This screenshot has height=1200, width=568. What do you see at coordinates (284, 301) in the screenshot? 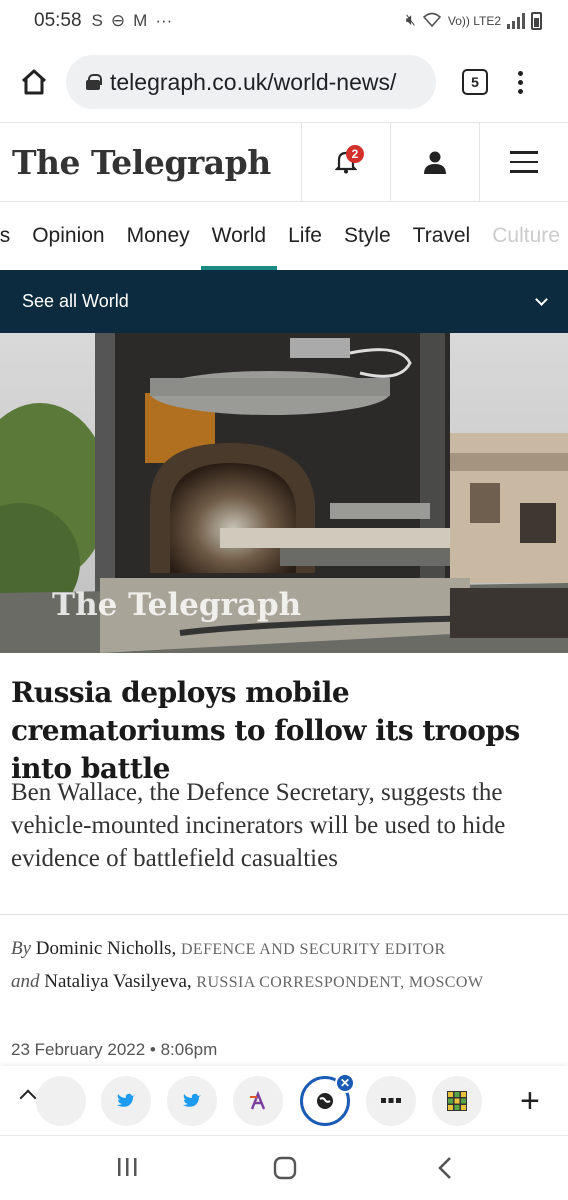
I see `see-all-world-dropdown: See all World` at bounding box center [284, 301].